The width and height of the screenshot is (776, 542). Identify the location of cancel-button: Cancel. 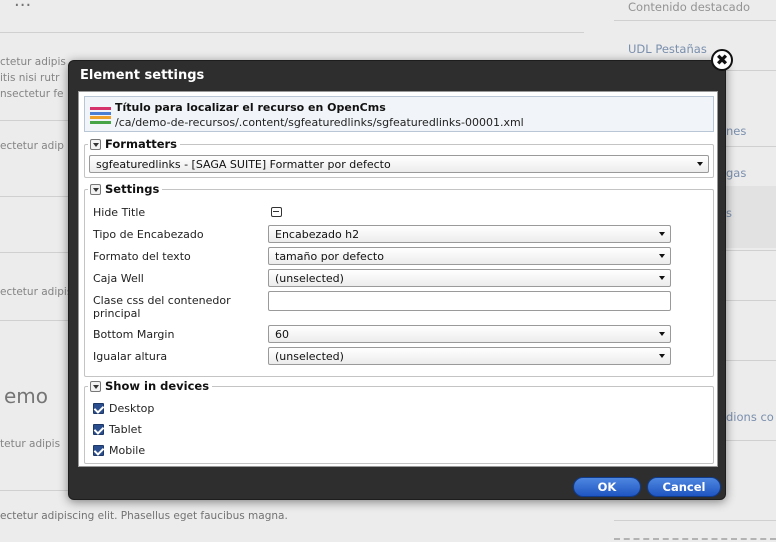
(684, 487).